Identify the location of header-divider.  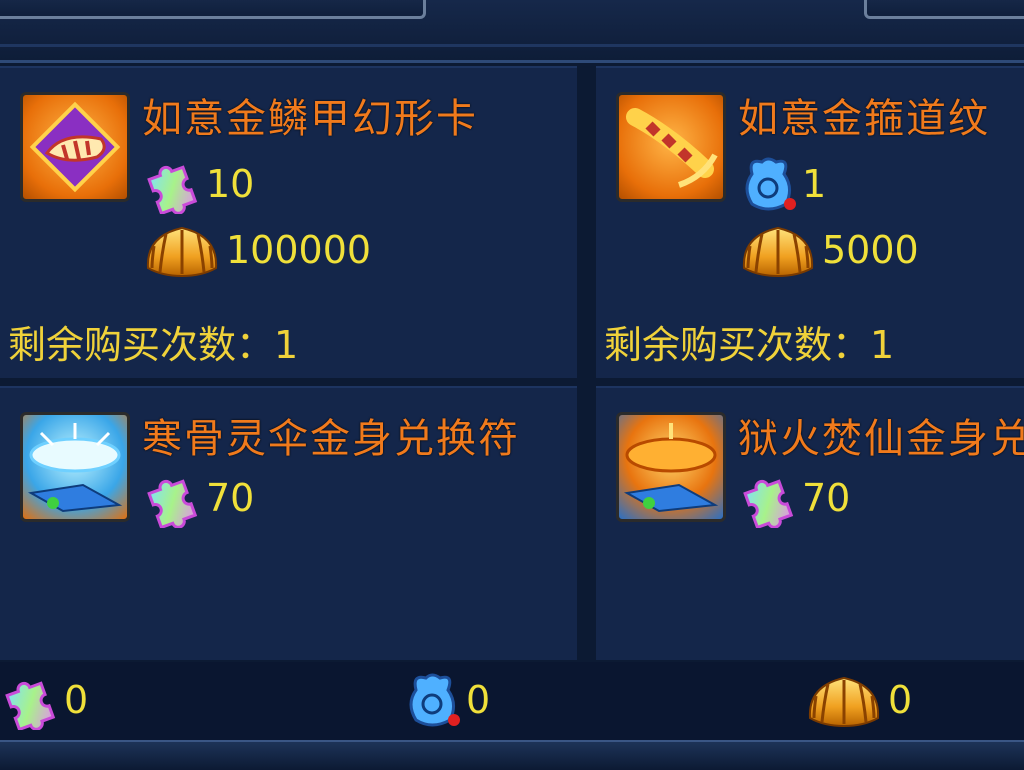
(512, 45).